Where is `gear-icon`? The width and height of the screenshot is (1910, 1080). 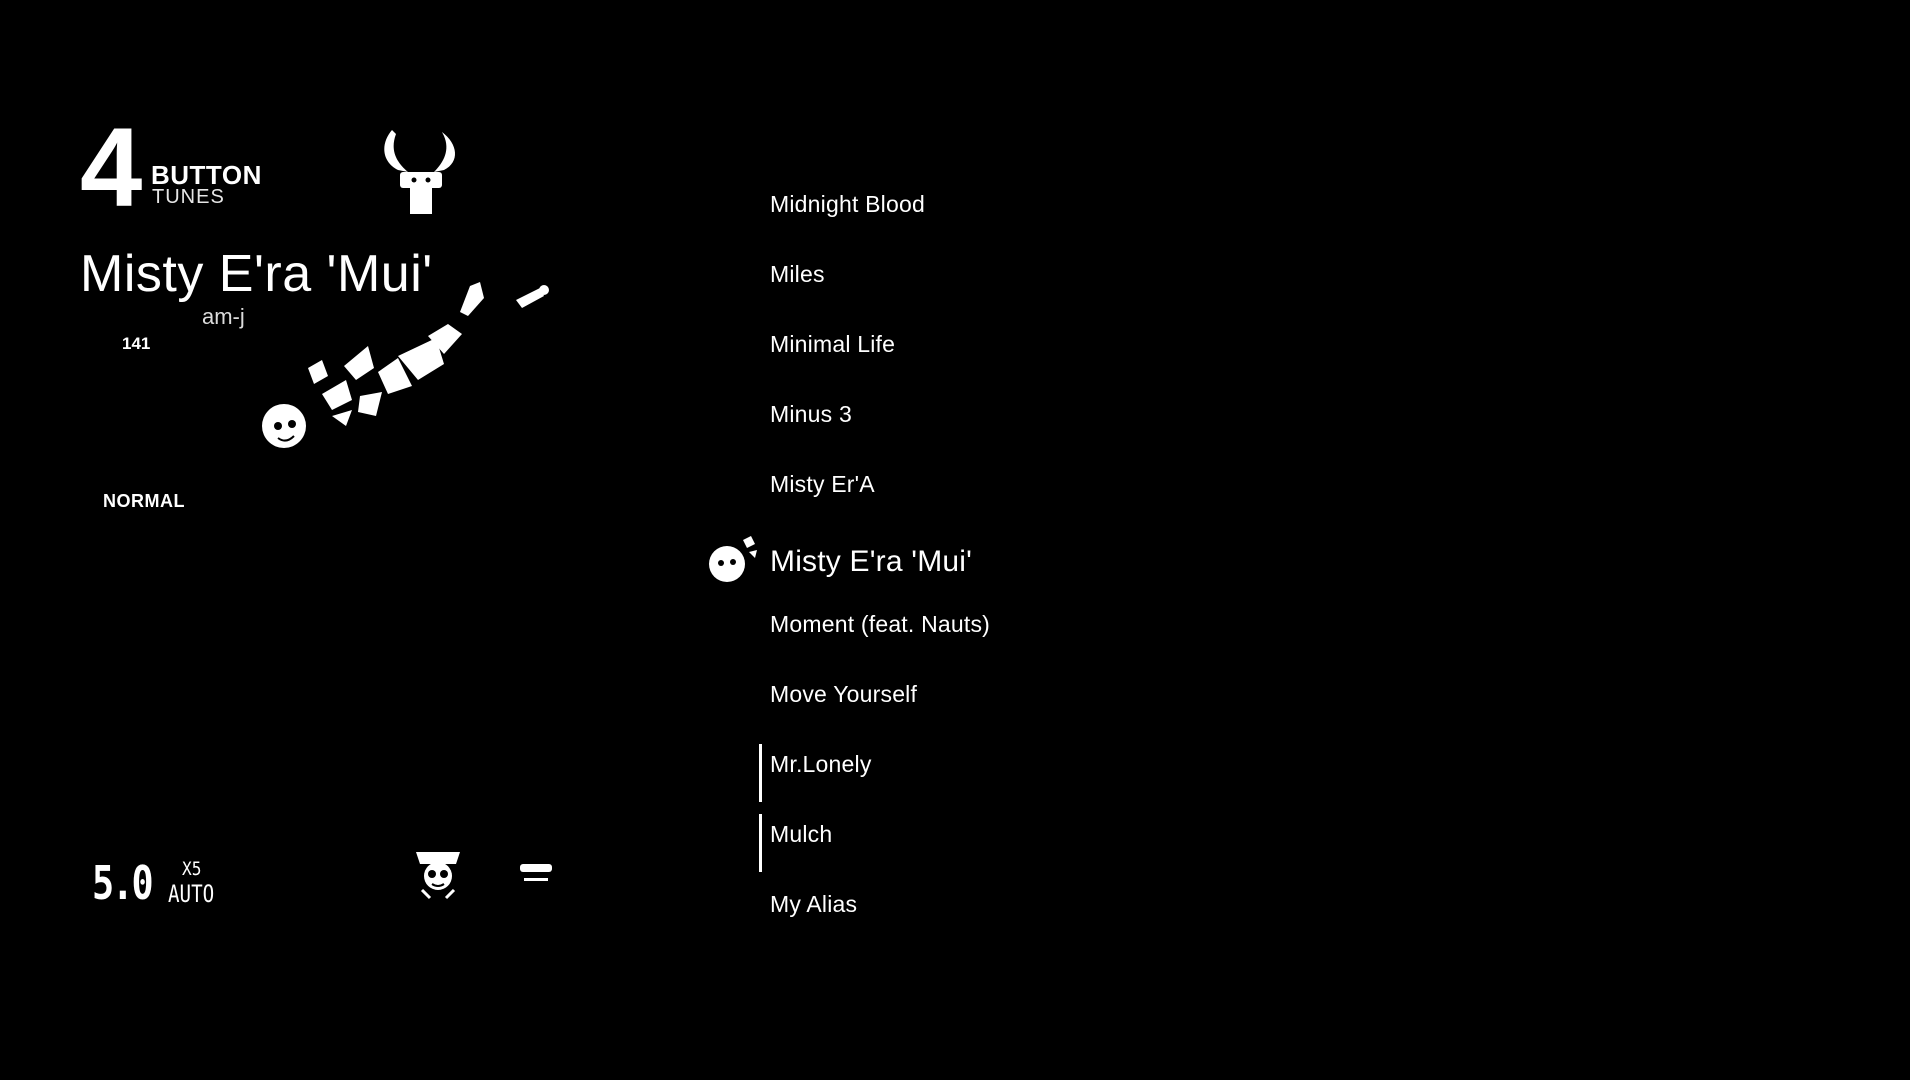
gear-icon is located at coordinates (536, 874).